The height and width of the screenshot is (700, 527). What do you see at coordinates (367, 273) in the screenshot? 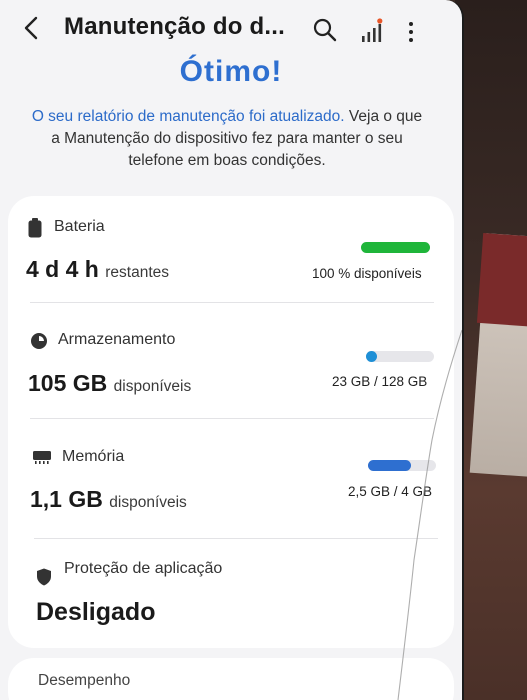
I see `battery-available: 100 % disponíveis` at bounding box center [367, 273].